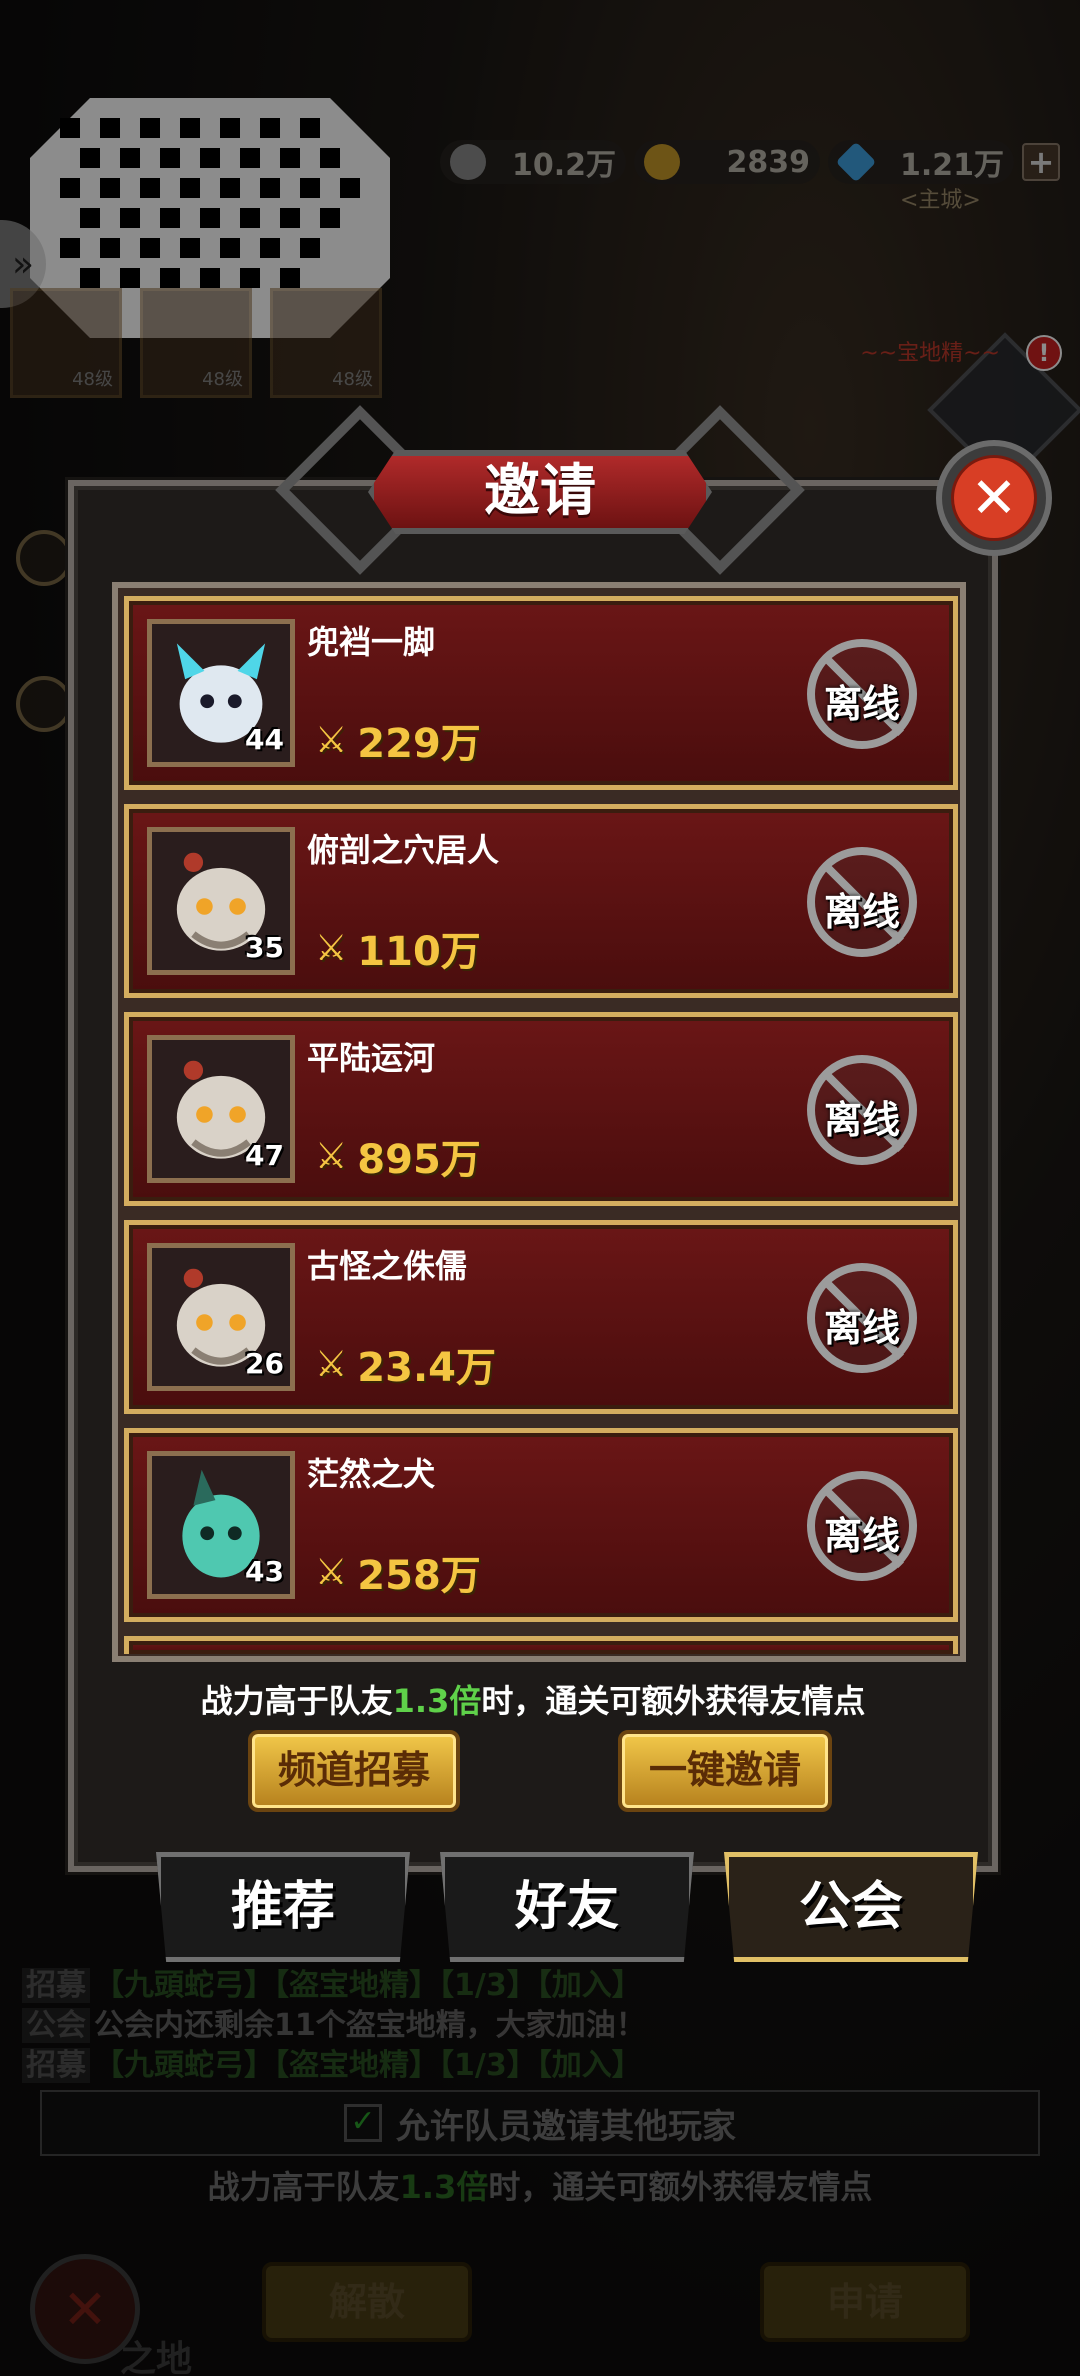 This screenshot has height=2376, width=1080. What do you see at coordinates (371, 642) in the screenshot?
I see `player-name: 兜裆一脚` at bounding box center [371, 642].